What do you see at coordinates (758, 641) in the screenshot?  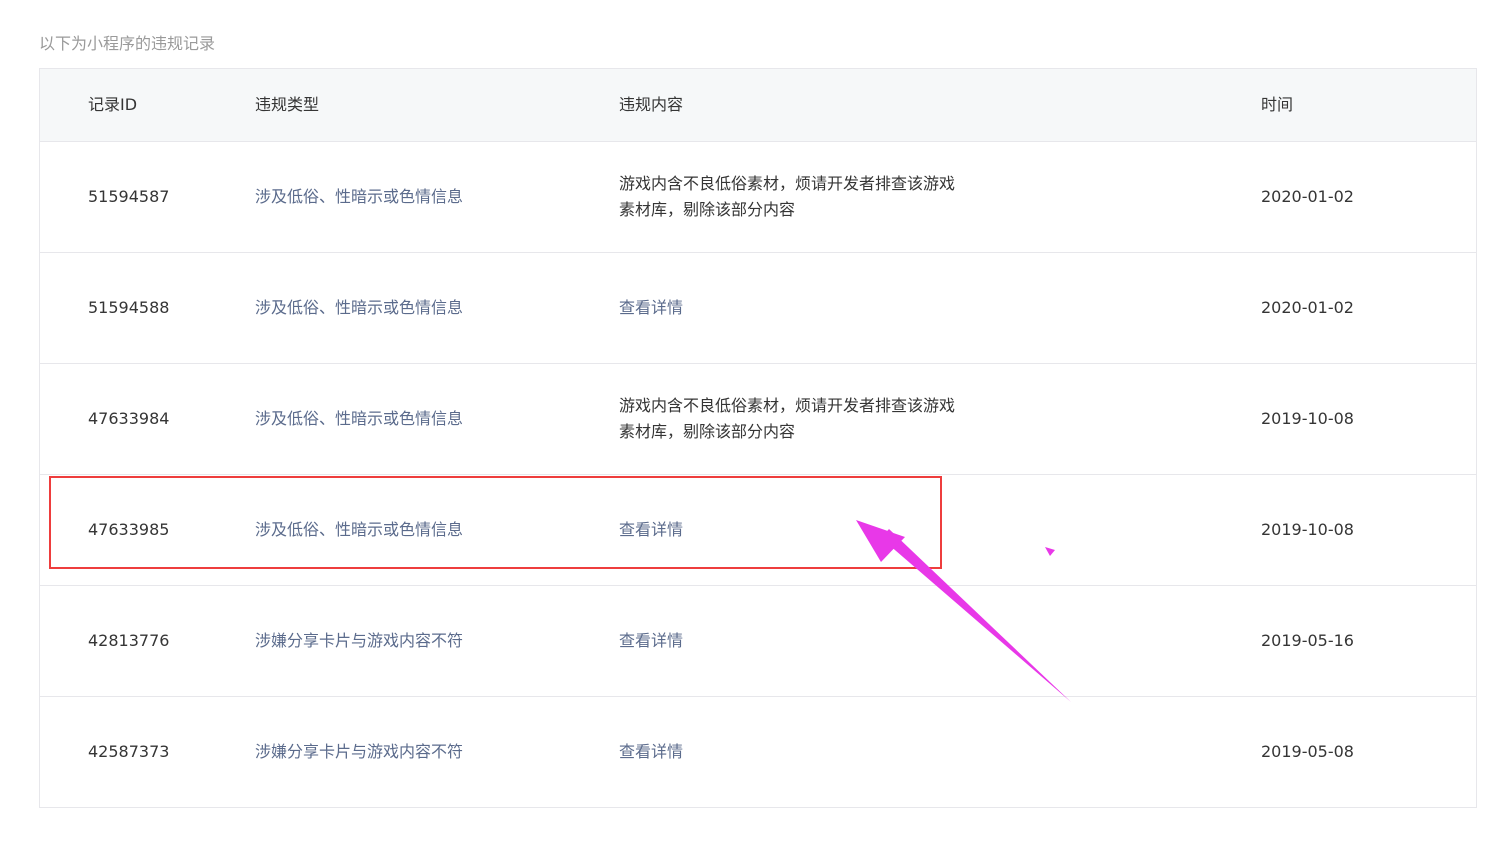 I see `table-row: 42813776 涉嫌分享卡片与游戏内容不符 查看详情 2019-05-16` at bounding box center [758, 641].